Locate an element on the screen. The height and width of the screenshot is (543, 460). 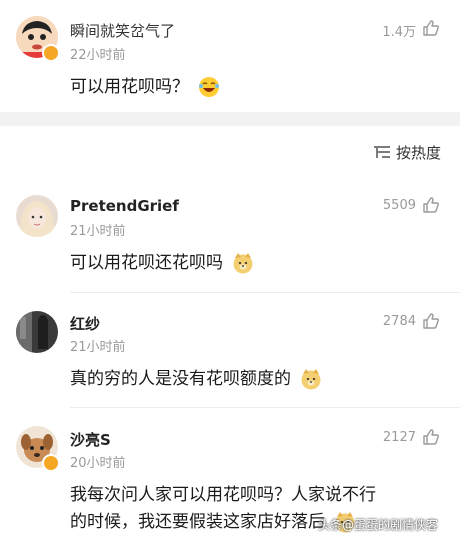
comment-author-name: 沙亮S is located at coordinates (90, 439).